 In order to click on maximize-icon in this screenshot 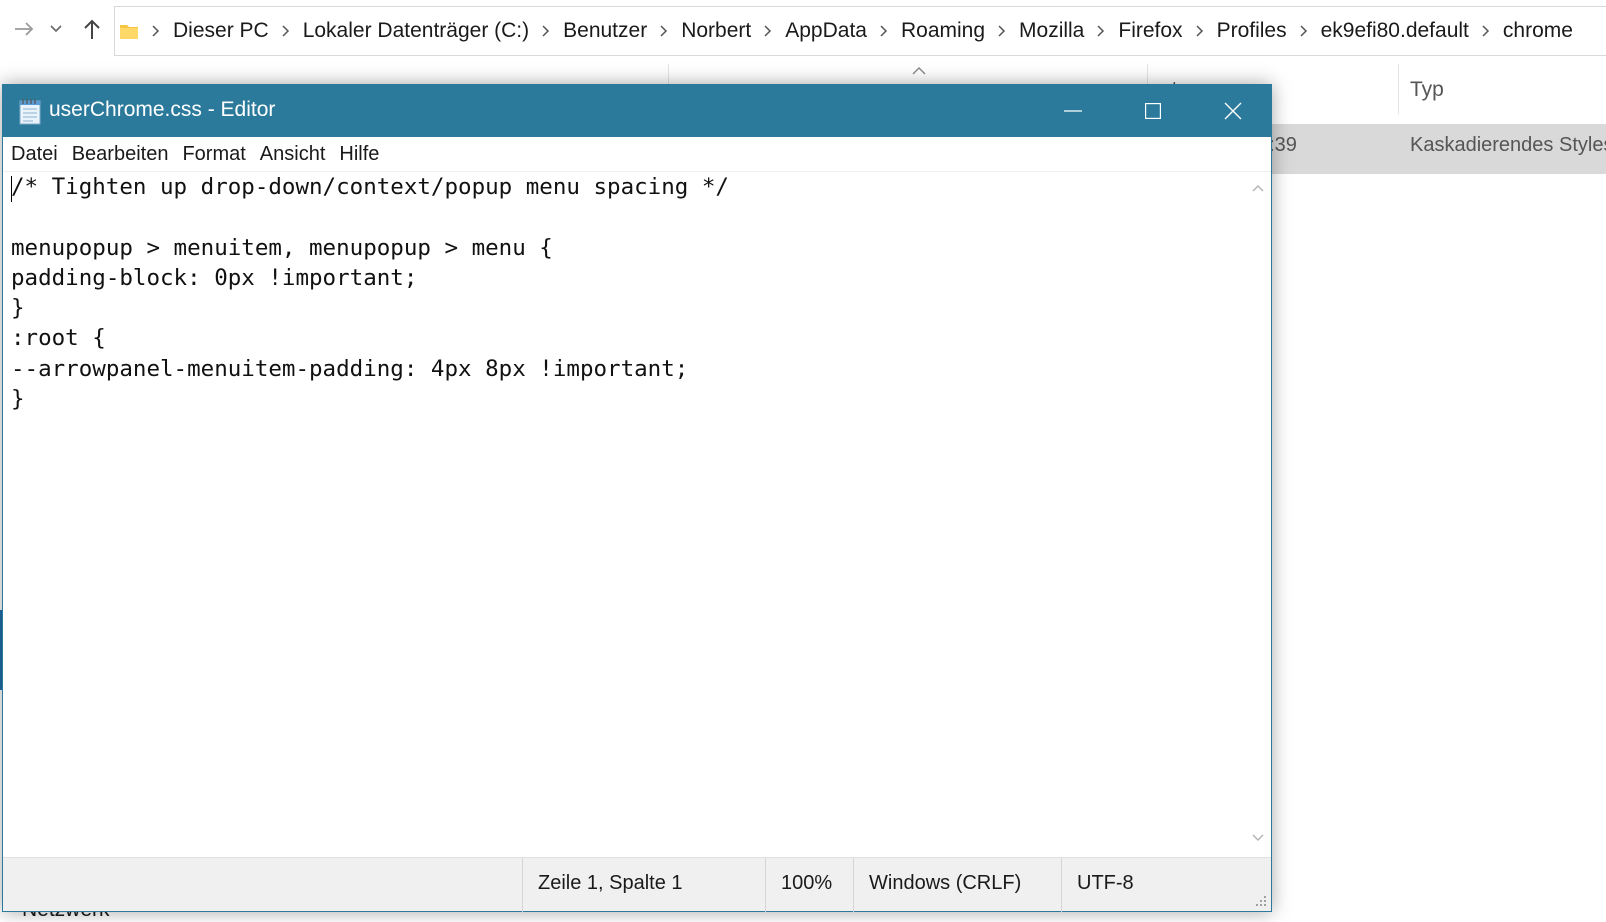, I will do `click(1153, 111)`.